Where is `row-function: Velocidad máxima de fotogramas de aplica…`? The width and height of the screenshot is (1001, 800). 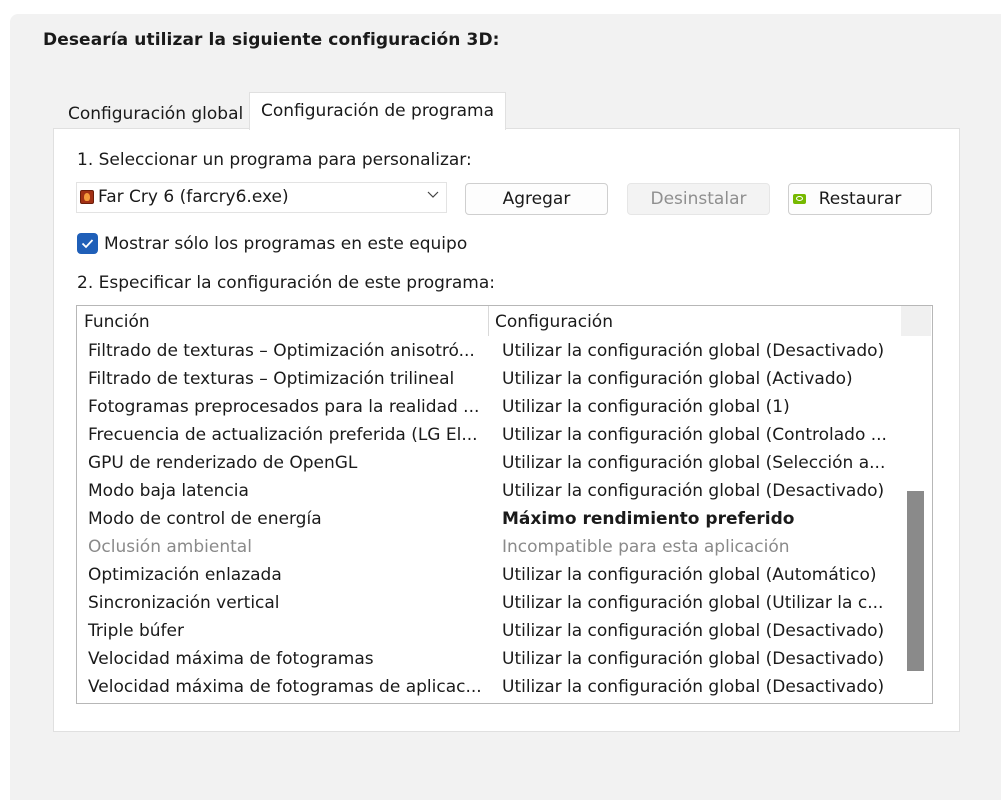 row-function: Velocidad máxima de fotogramas de aplica… is located at coordinates (285, 687).